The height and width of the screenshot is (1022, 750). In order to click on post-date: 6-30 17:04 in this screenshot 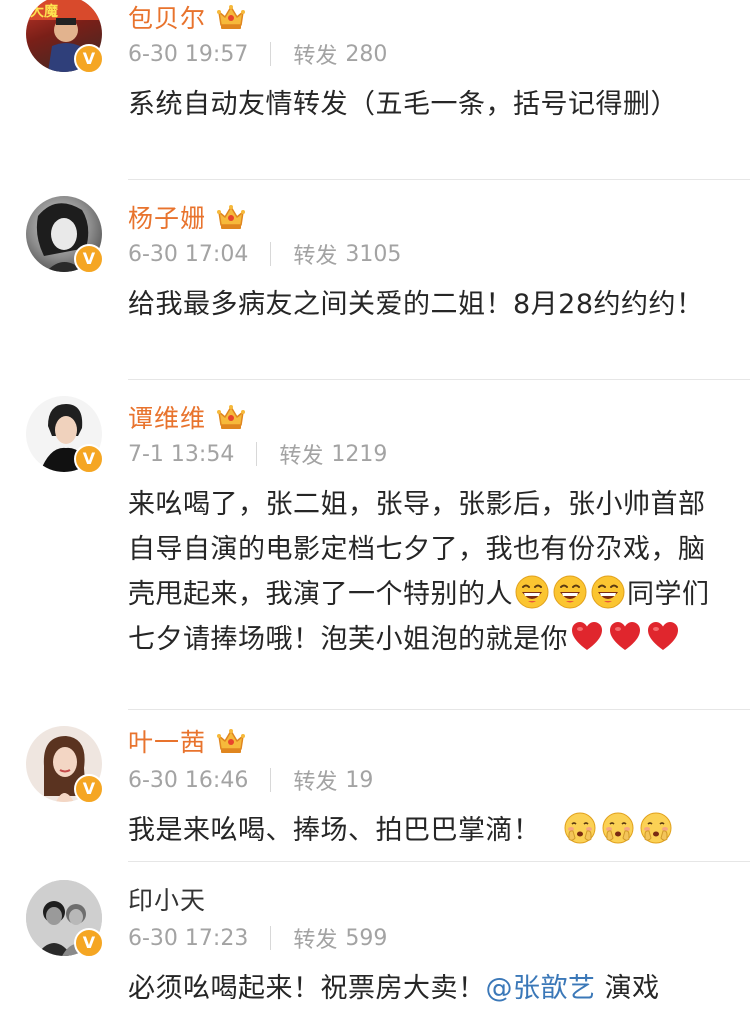, I will do `click(188, 254)`.